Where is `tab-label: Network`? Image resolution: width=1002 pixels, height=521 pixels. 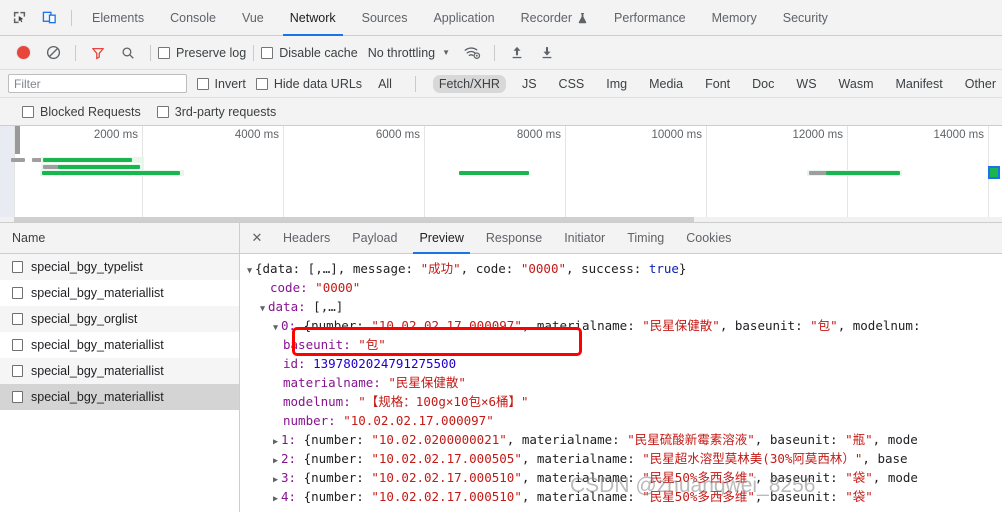
tab-label: Network is located at coordinates (312, 17).